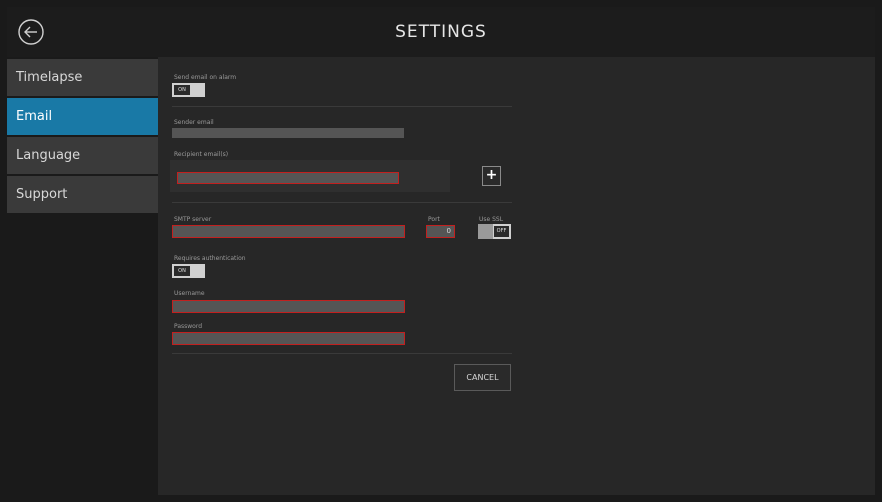  I want to click on username-label: Username, so click(189, 293).